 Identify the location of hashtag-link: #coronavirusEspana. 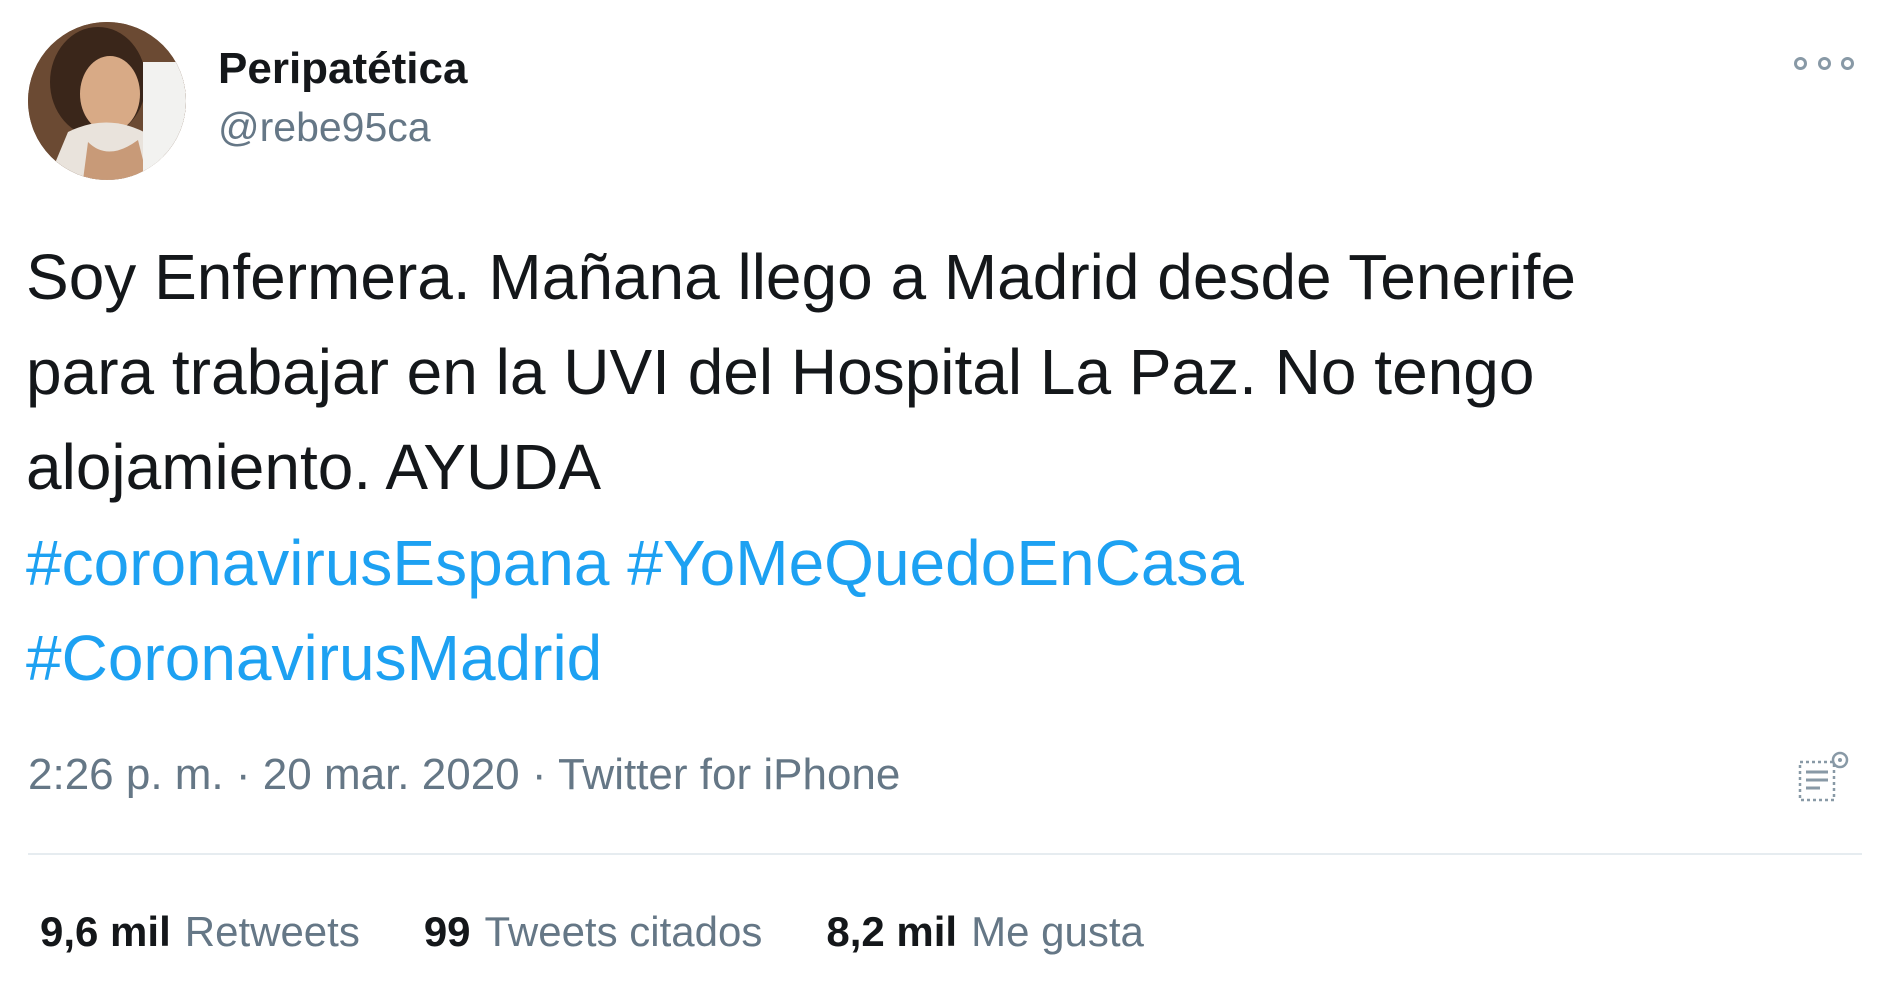
(317, 563).